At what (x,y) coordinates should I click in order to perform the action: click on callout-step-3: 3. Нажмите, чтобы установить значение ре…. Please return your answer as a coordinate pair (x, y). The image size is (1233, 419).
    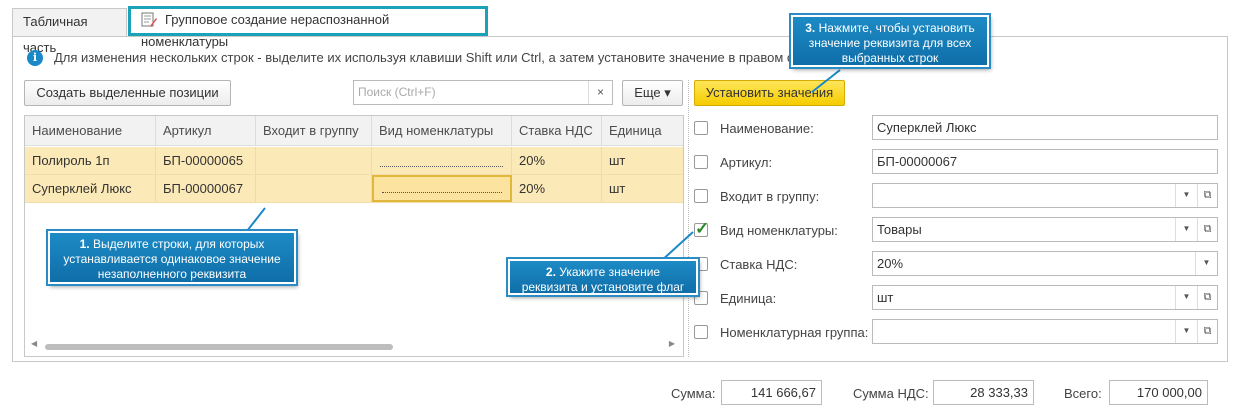
    Looking at the image, I should click on (890, 41).